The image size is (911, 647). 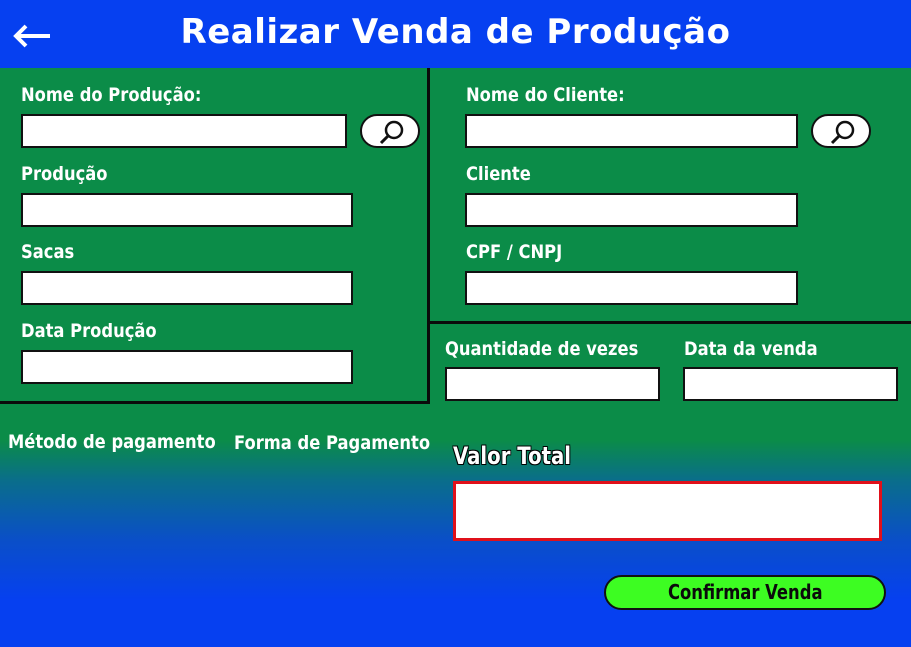 I want to click on forma-pagamento-label: Forma de Pagamento, so click(x=332, y=443).